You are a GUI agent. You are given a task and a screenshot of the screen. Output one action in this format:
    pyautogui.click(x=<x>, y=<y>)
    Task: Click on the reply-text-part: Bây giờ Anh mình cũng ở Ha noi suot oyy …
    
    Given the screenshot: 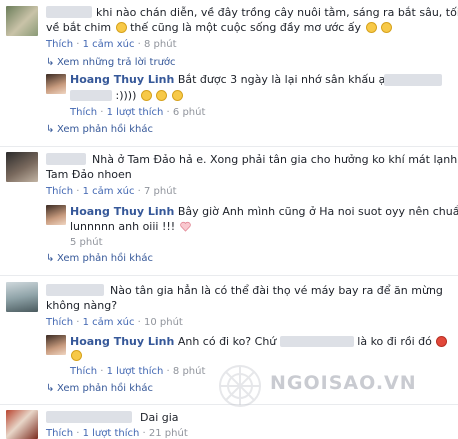 What is the action you would take?
    pyautogui.click(x=317, y=211)
    